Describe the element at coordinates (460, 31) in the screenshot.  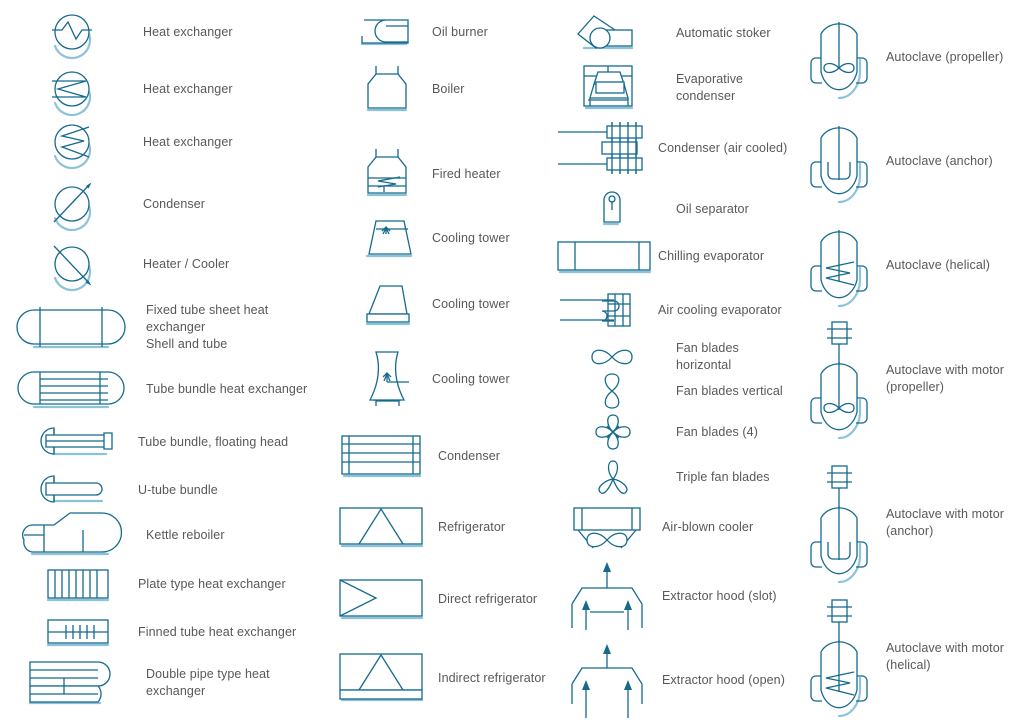
I see `symbol-label: Oil burner` at that location.